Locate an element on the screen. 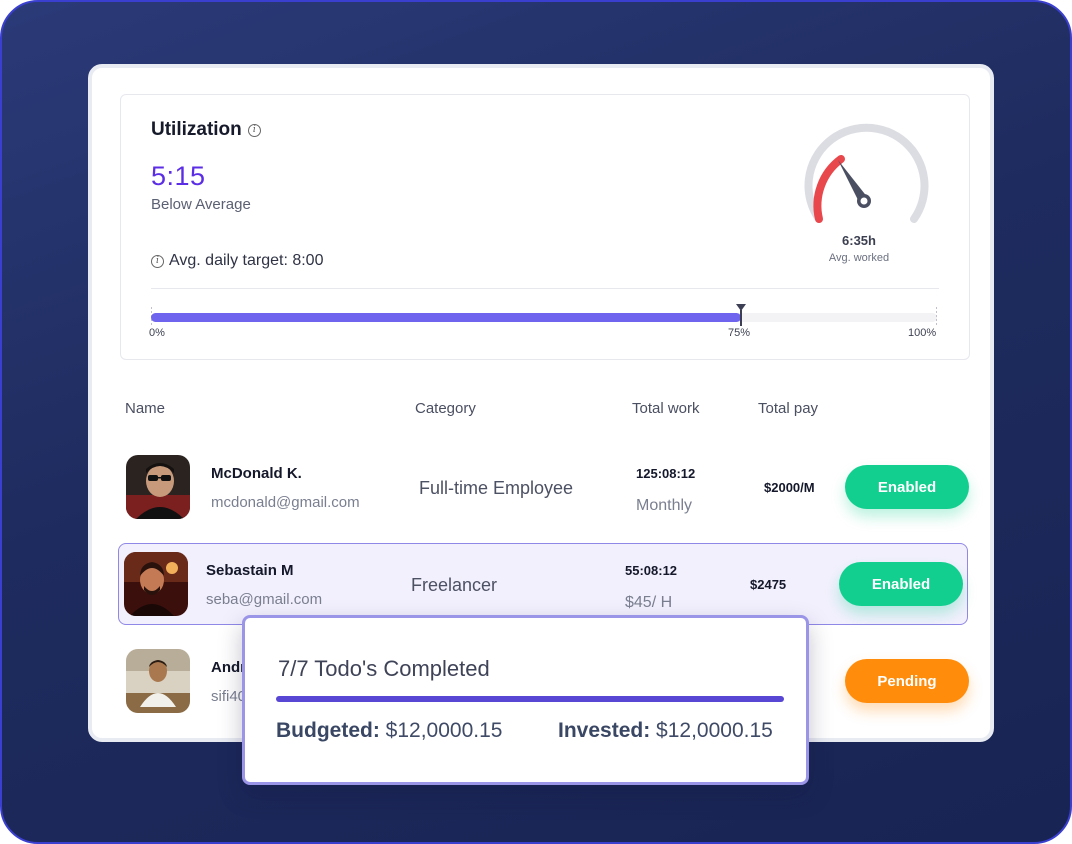 The height and width of the screenshot is (844, 1072). person-name: Andr is located at coordinates (228, 667).